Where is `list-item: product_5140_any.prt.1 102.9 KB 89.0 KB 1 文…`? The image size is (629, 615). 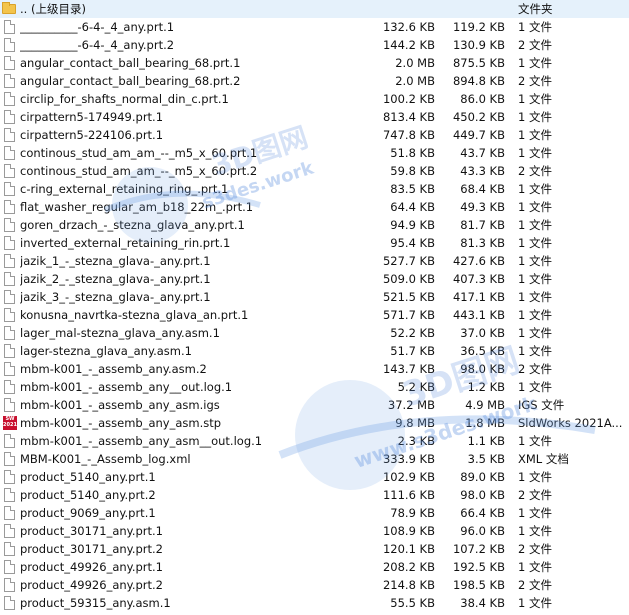 list-item: product_5140_any.prt.1 102.9 KB 89.0 KB 1 文… is located at coordinates (314, 477).